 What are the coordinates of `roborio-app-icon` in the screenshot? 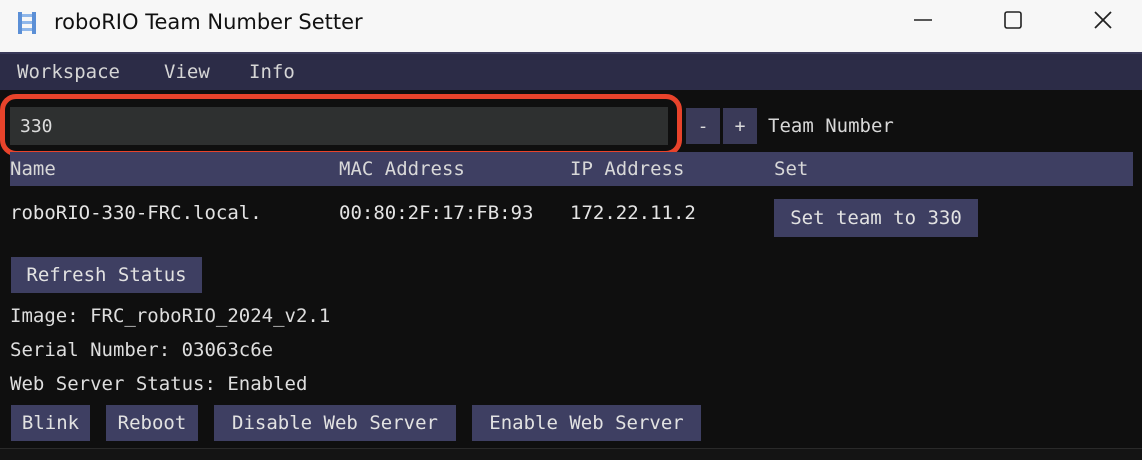 It's located at (27, 23).